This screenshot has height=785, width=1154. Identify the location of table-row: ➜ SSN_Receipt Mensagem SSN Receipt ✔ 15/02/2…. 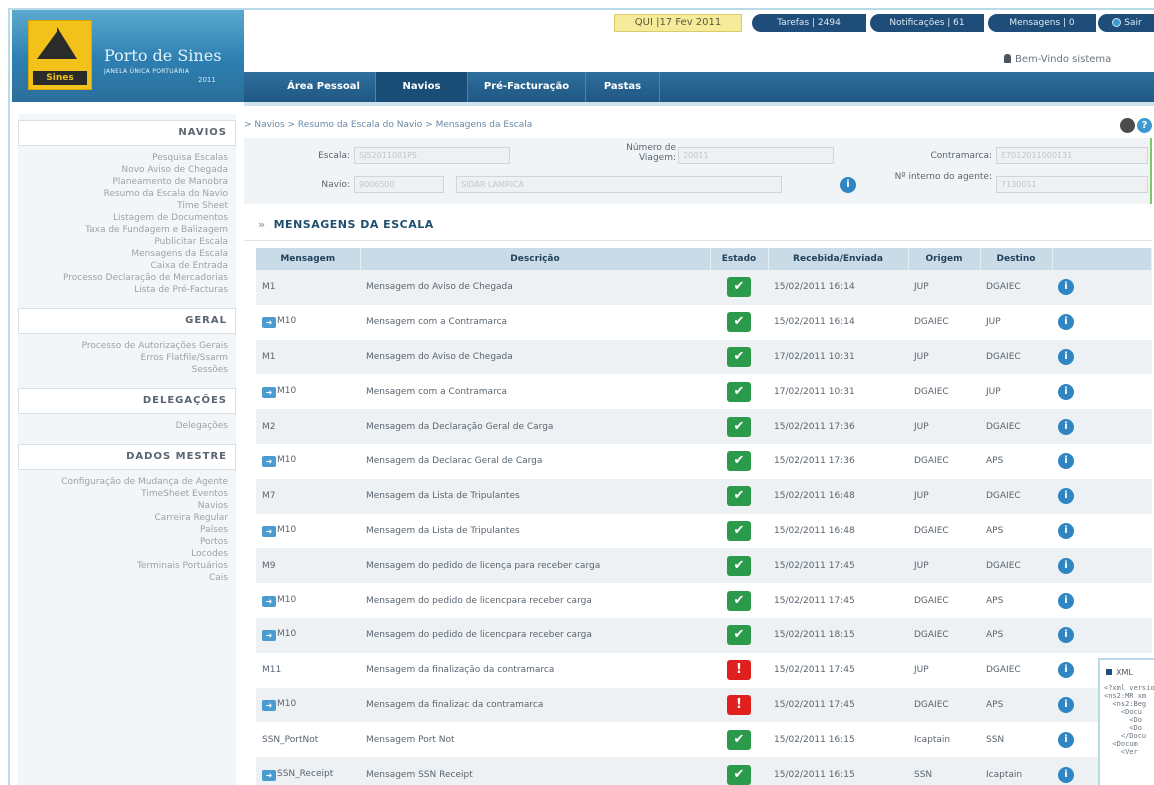
(704, 771).